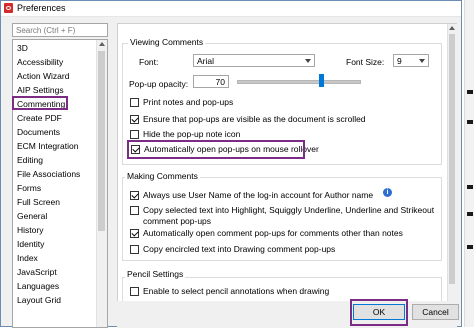 The width and height of the screenshot is (474, 328). I want to click on ensure-visible-checkbox, so click(134, 119).